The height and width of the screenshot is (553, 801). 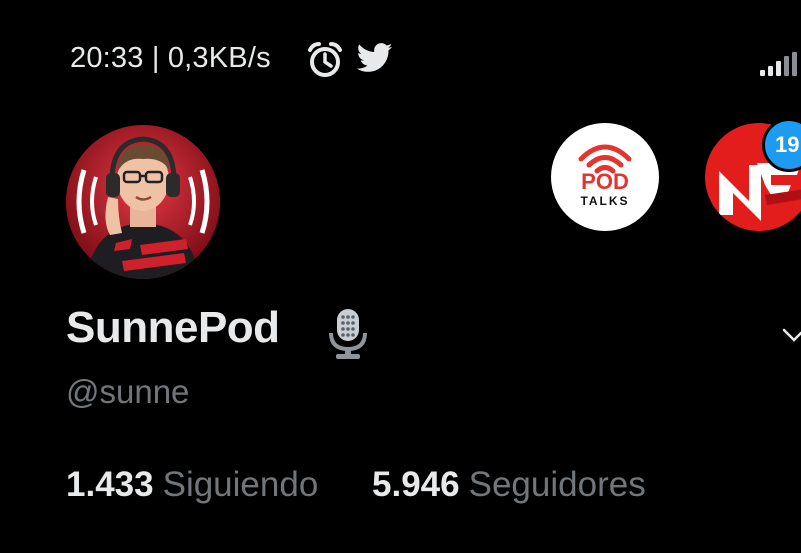 I want to click on following-count: 1.433, so click(x=110, y=484).